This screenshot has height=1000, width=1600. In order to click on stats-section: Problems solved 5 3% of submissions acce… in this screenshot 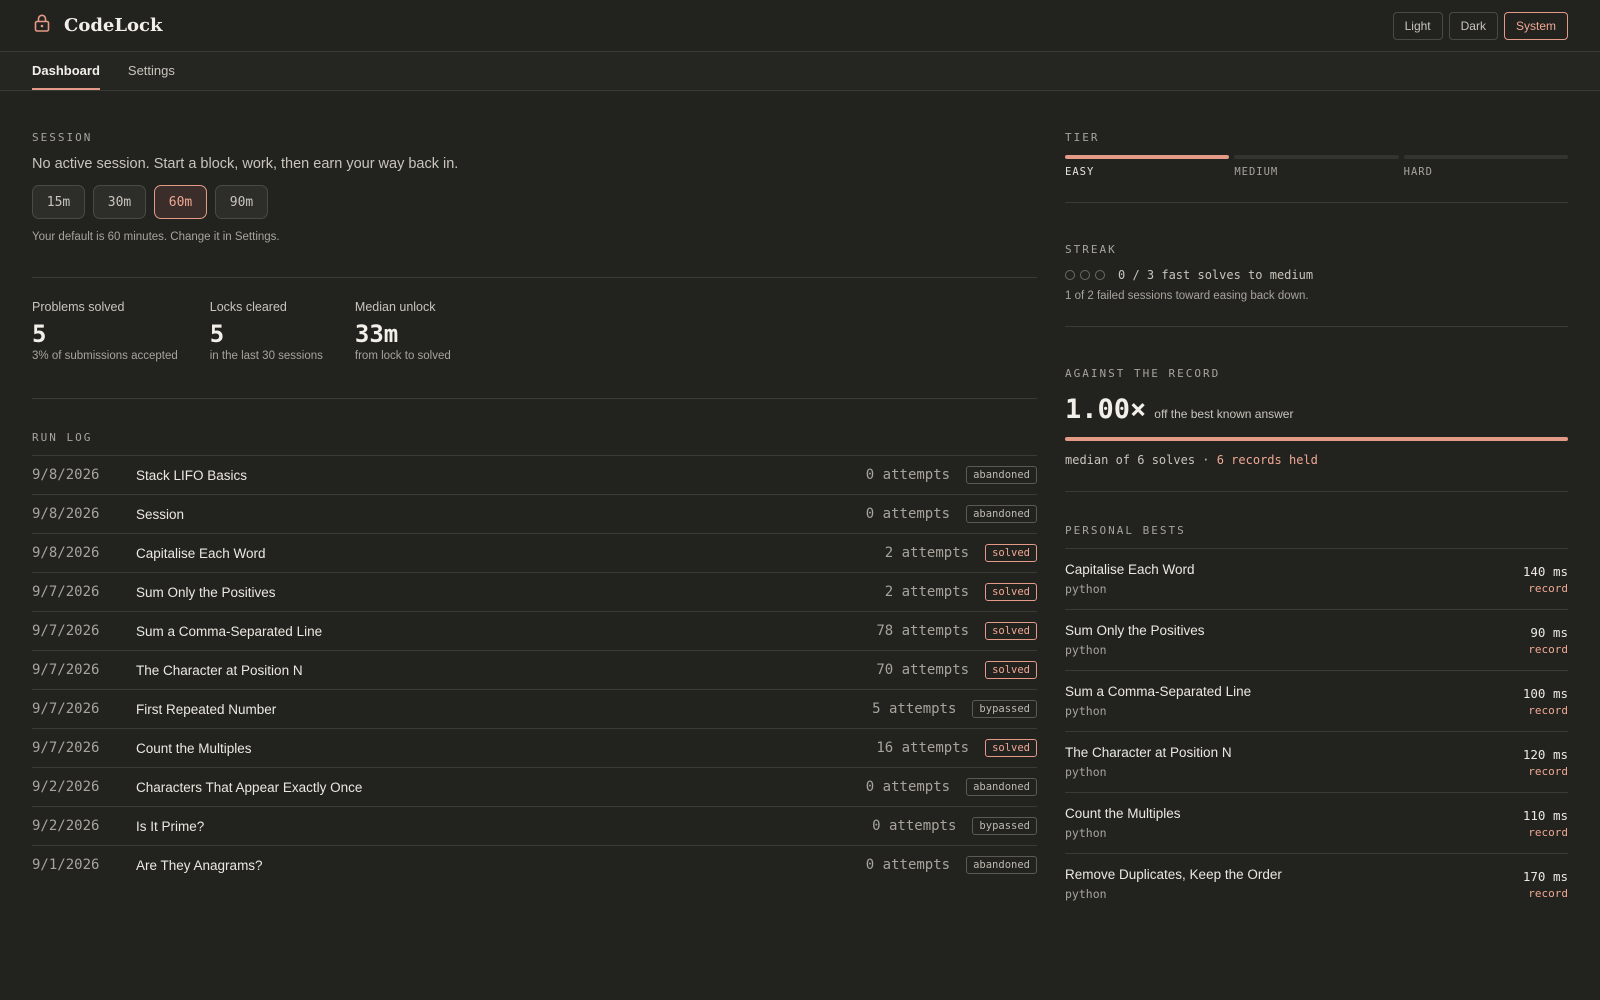, I will do `click(534, 338)`.